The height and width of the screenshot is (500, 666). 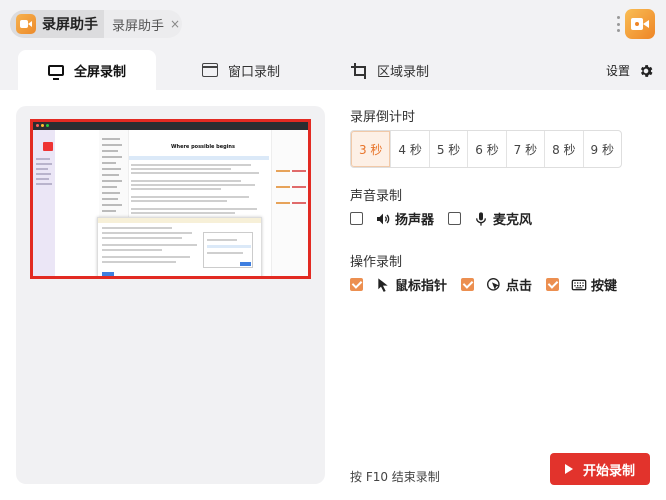 I want to click on countdown-option-9: 9 秒, so click(x=601, y=149).